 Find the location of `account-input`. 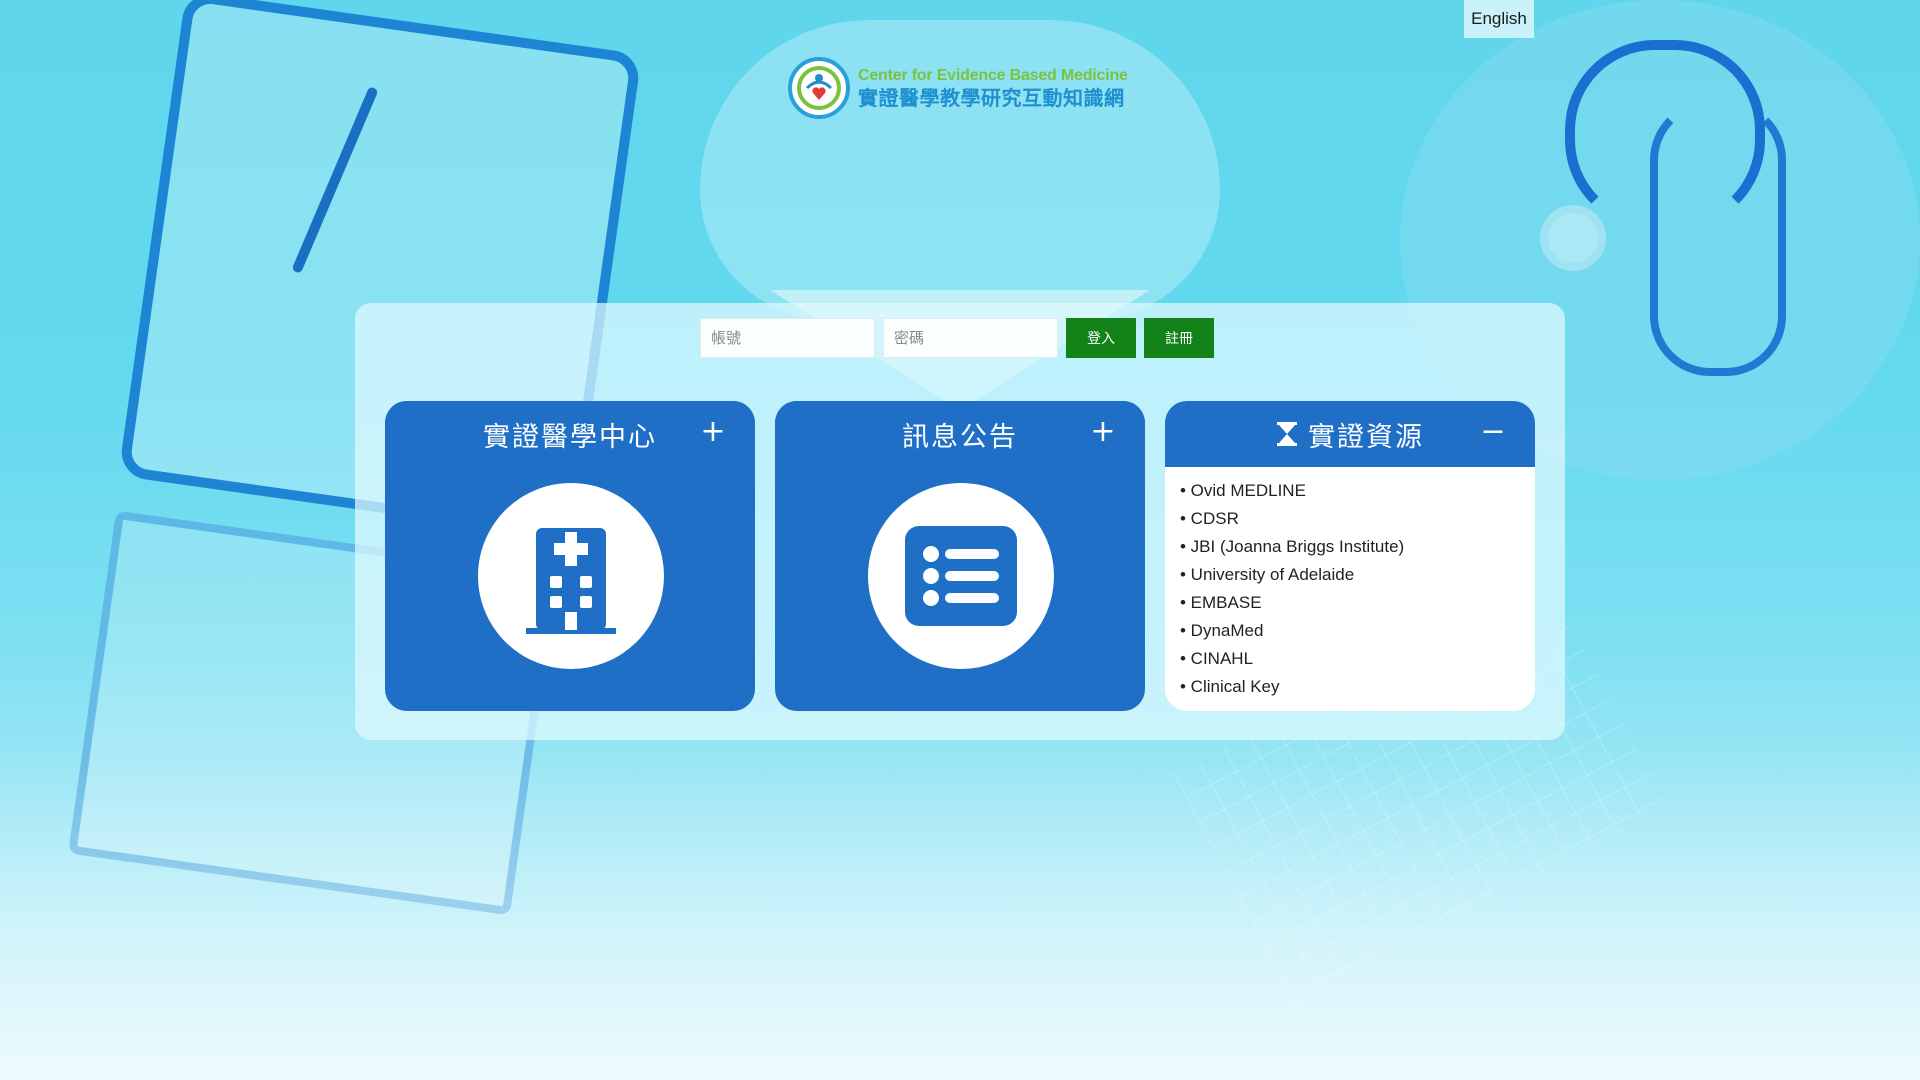

account-input is located at coordinates (787, 338).